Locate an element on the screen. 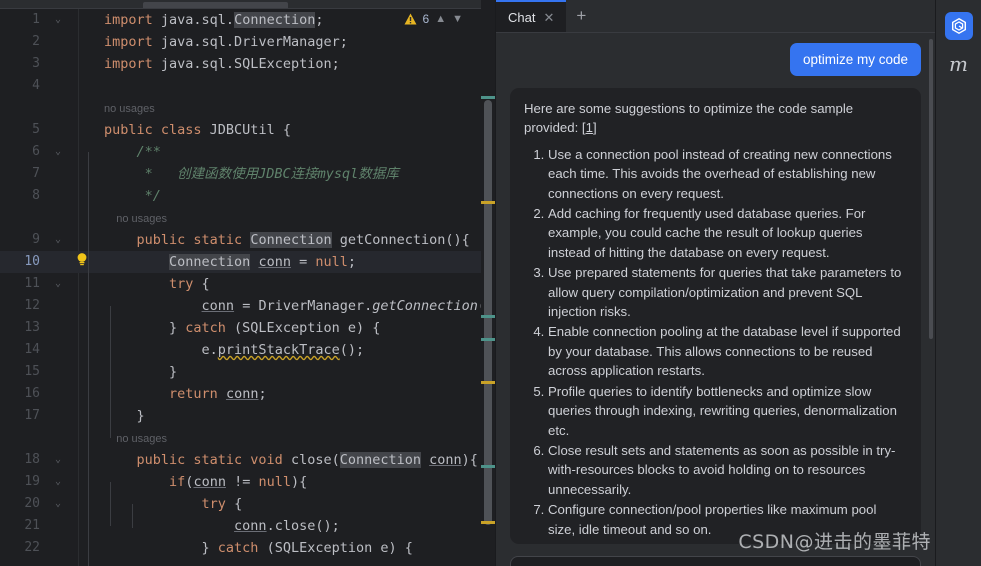 Image resolution: width=981 pixels, height=566 pixels. code-line-text: conn = DriverManager.getConnection( url: is located at coordinates (294, 306).